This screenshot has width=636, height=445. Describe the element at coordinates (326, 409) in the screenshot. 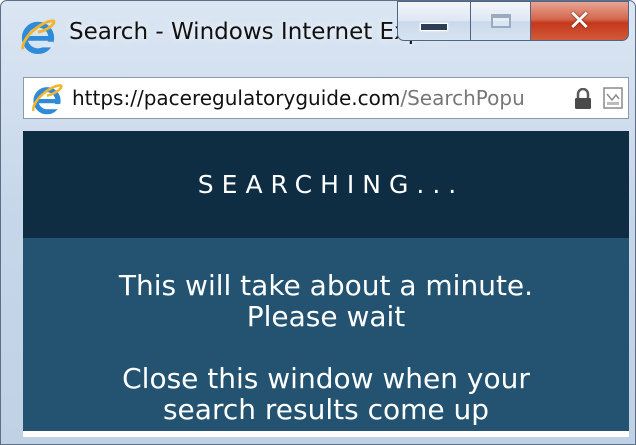

I see `close-instruction-line: search results come up` at that location.